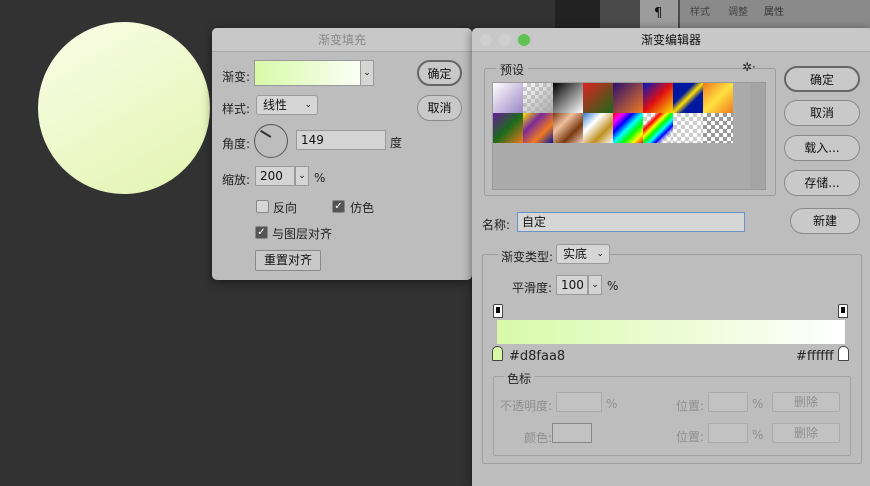  I want to click on presets-scrollbar, so click(757, 136).